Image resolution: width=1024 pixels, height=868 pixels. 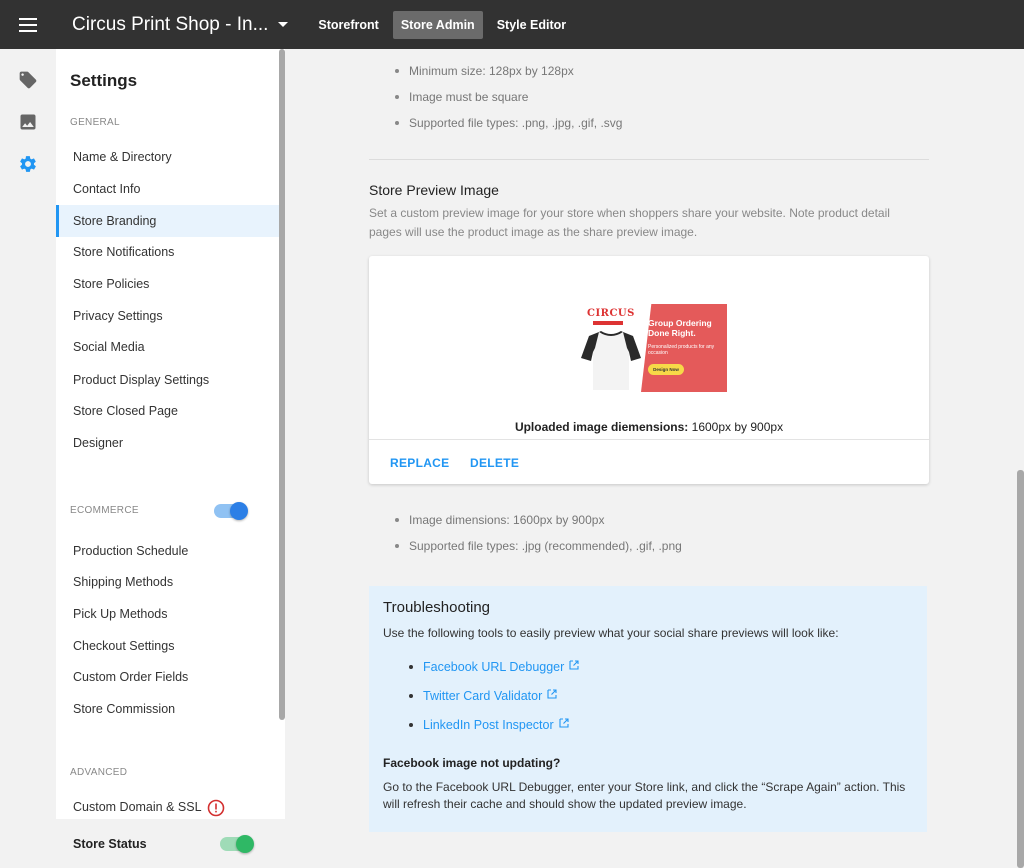 What do you see at coordinates (537, 520) in the screenshot?
I see `list-item: Image dimensions: 1600px by 900px` at bounding box center [537, 520].